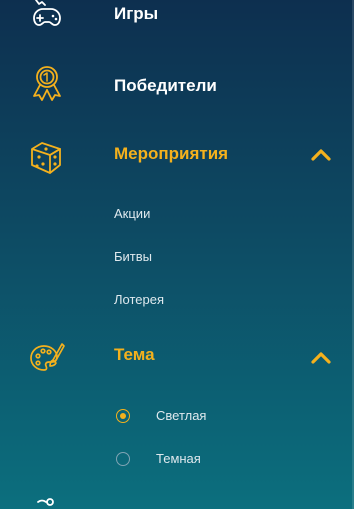 The height and width of the screenshot is (509, 354). What do you see at coordinates (177, 356) in the screenshot?
I see `menu-item-theme: Тема` at bounding box center [177, 356].